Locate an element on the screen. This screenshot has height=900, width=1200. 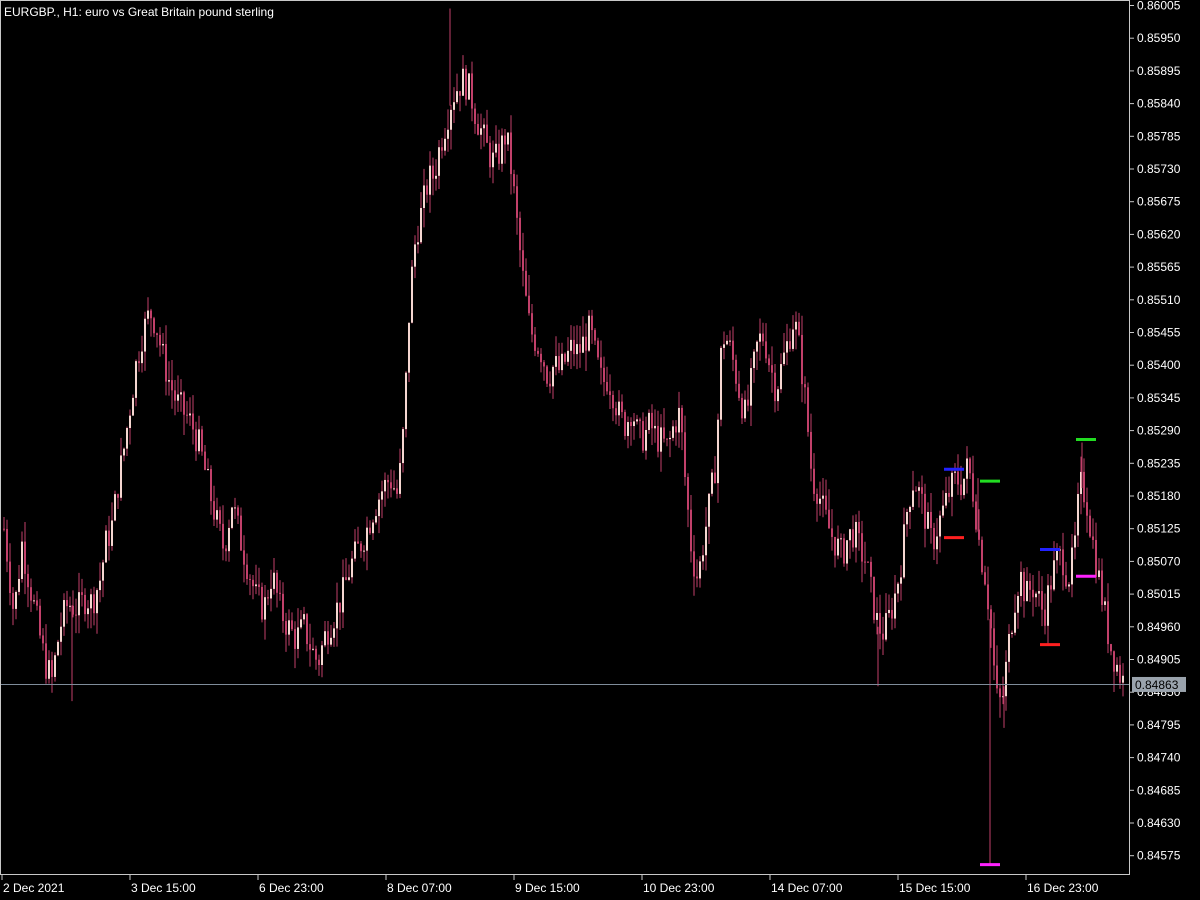
price-tick-label: 0.85455 is located at coordinates (1159, 333).